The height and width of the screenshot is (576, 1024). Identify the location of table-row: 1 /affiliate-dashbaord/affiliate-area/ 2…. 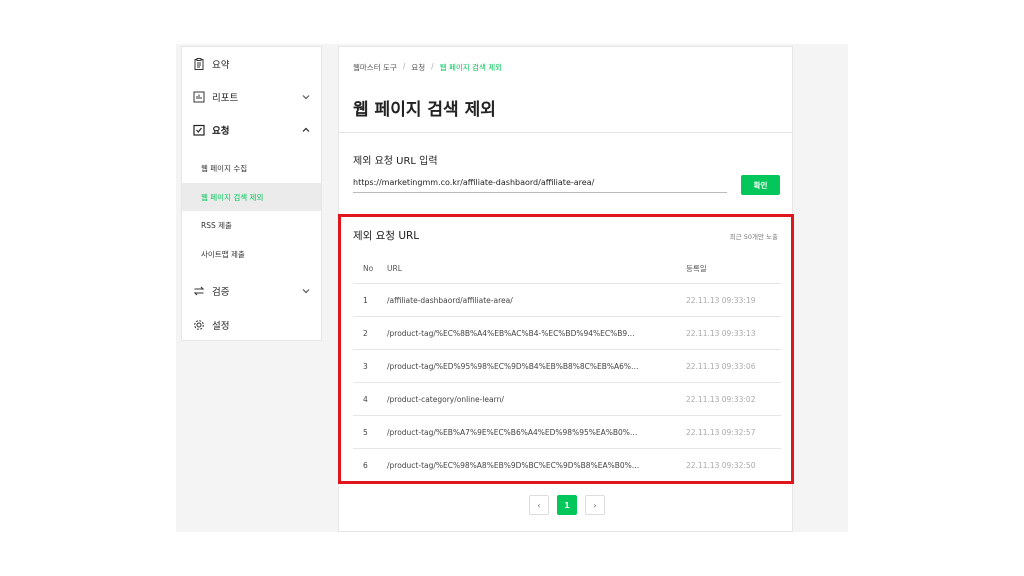
(567, 299).